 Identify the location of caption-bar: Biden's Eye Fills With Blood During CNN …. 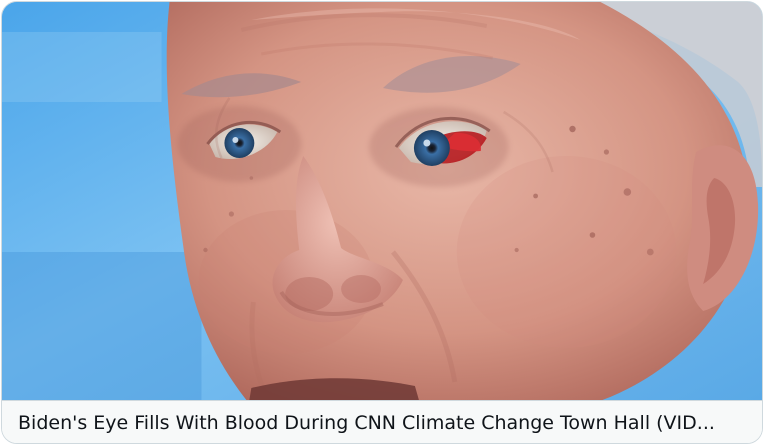
(382, 422).